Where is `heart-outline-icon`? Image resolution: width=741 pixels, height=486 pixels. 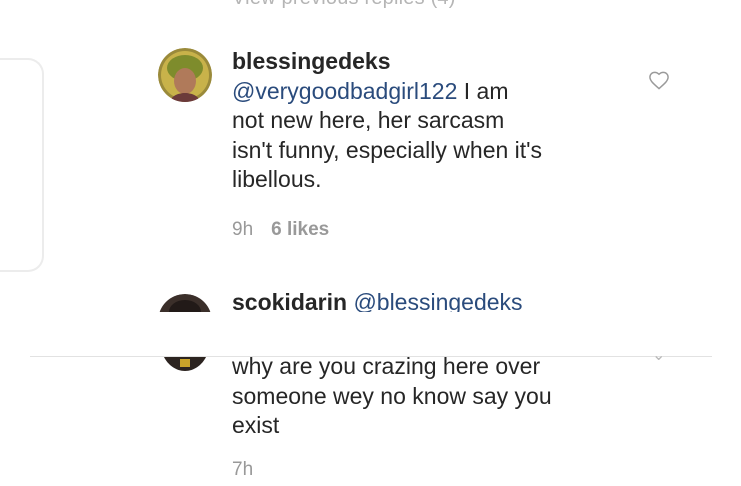
heart-outline-icon is located at coordinates (659, 82).